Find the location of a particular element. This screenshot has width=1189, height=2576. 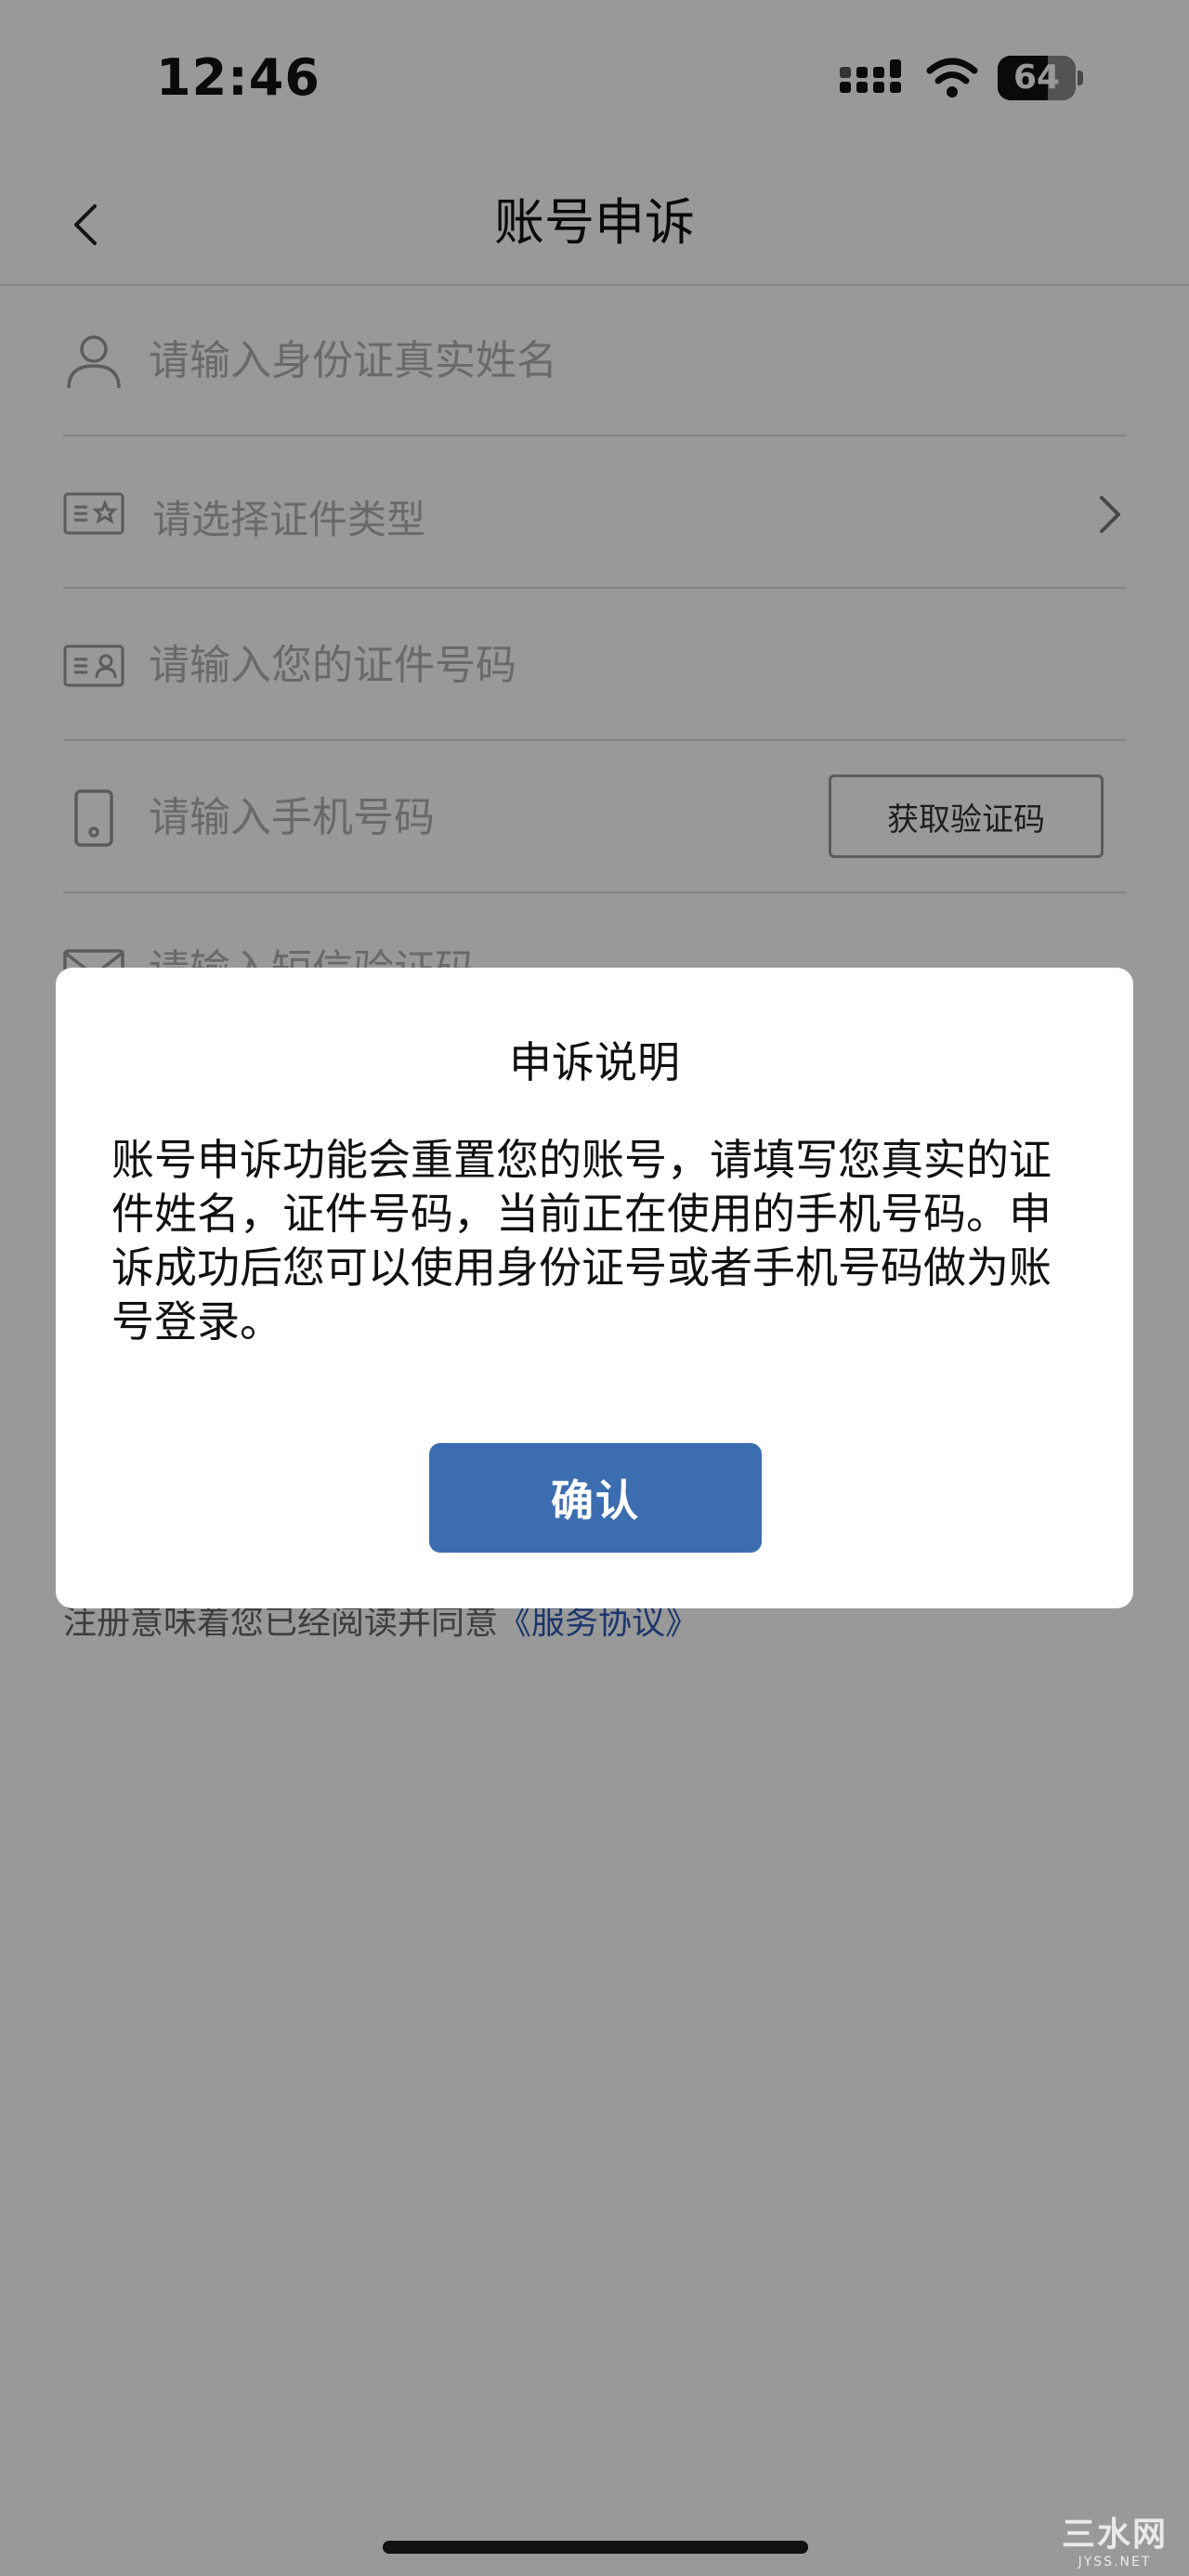

dialog-title: 申诉说明 is located at coordinates (594, 1062).